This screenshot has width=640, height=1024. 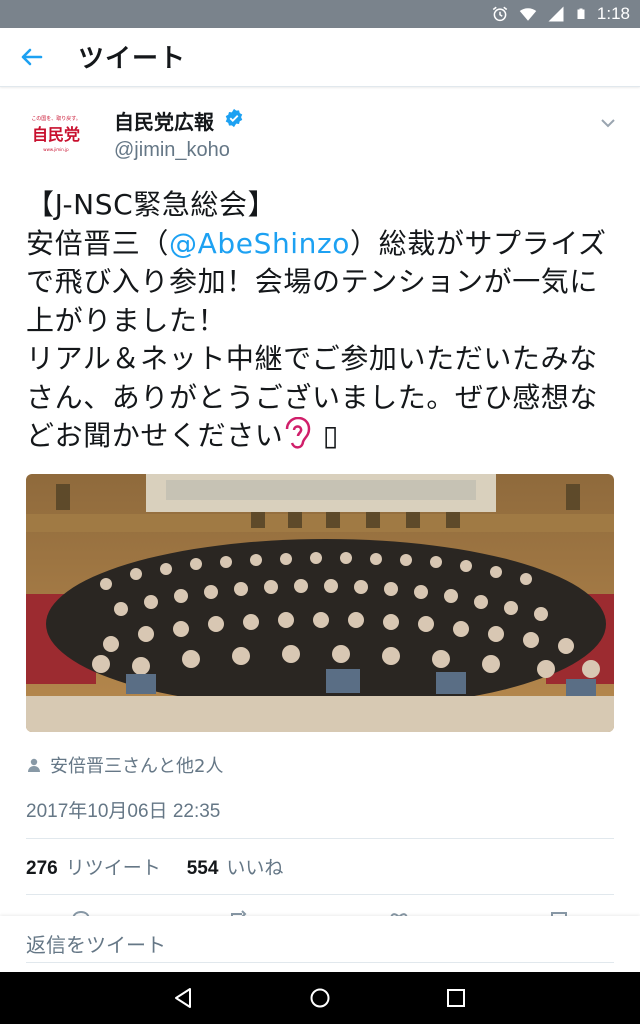 I want to click on like-stat: 554 いいね, so click(x=235, y=866).